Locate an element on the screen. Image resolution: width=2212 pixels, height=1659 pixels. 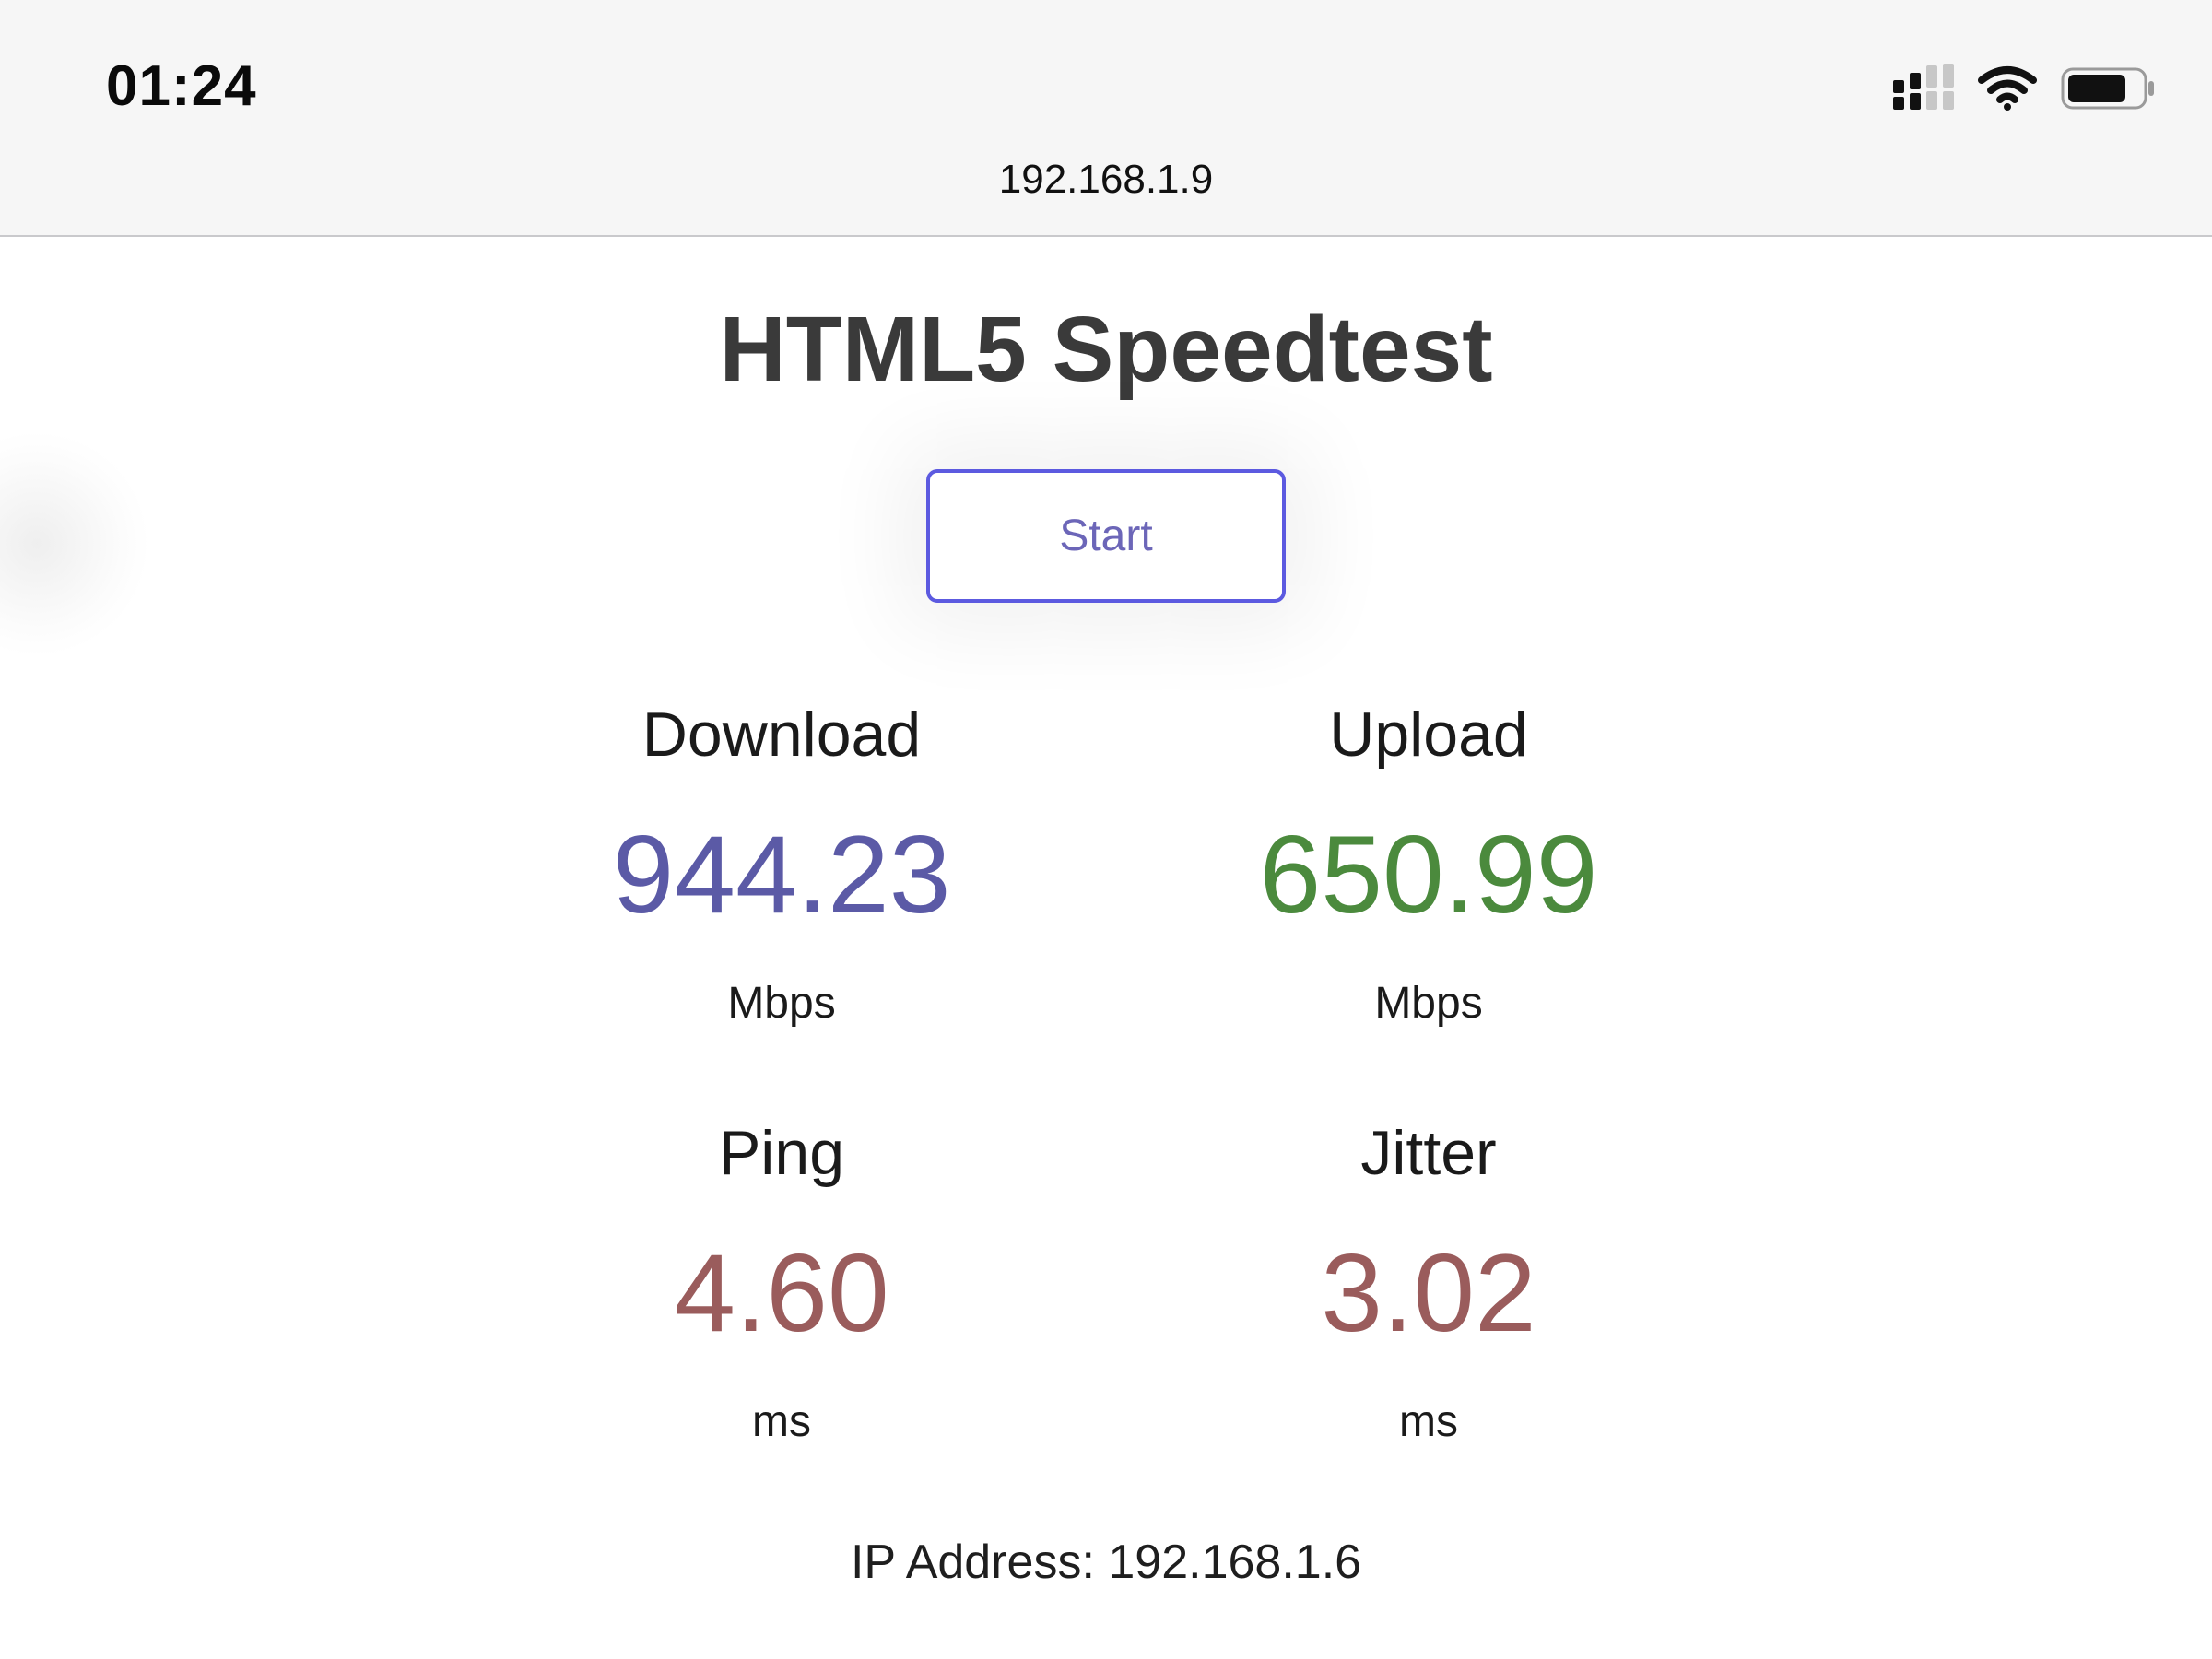
page-title: HTML5 Speedtest is located at coordinates (1106, 349).